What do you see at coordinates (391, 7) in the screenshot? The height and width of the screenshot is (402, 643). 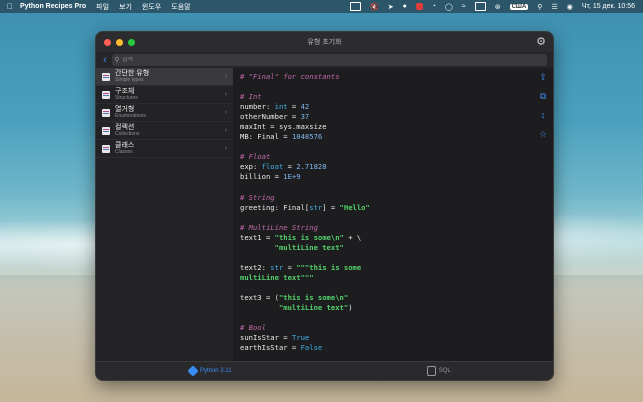 I see `telegram-icon: ➤` at bounding box center [391, 7].